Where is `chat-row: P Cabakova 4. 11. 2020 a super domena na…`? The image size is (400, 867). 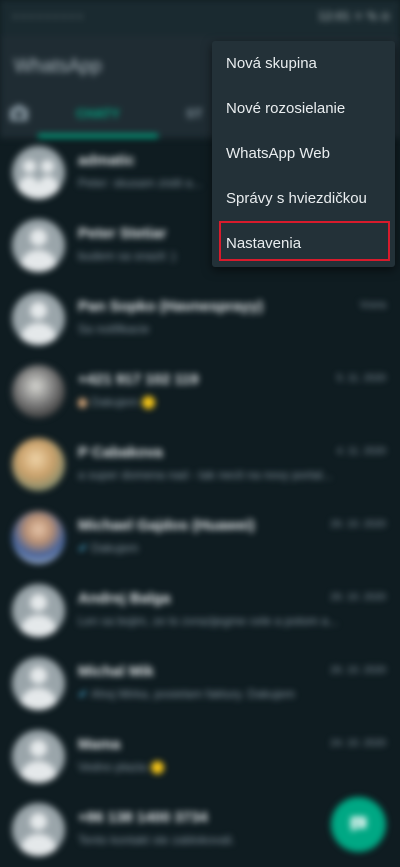
chat-row: P Cabakova 4. 11. 2020 a super domena na… is located at coordinates (200, 466).